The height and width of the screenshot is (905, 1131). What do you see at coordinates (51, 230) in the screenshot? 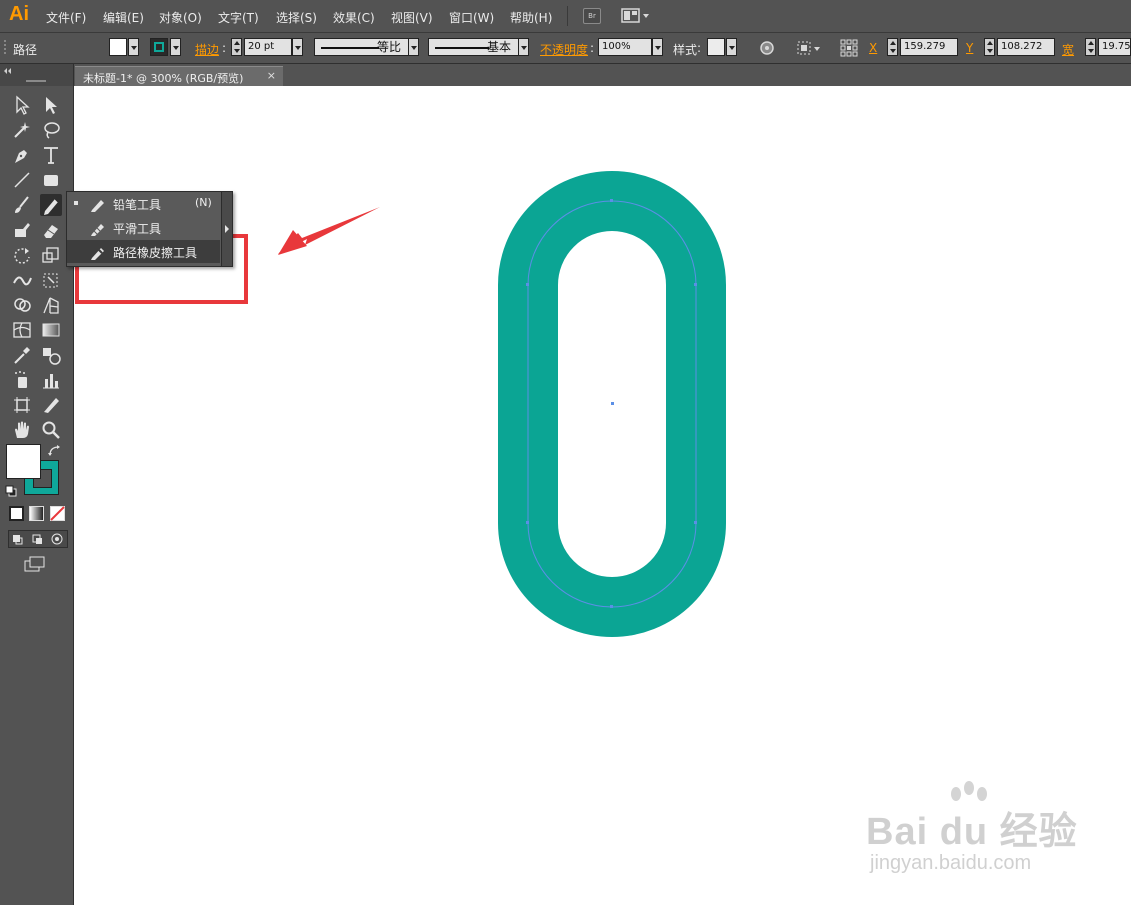
I see `eraser-tool-icon` at bounding box center [51, 230].